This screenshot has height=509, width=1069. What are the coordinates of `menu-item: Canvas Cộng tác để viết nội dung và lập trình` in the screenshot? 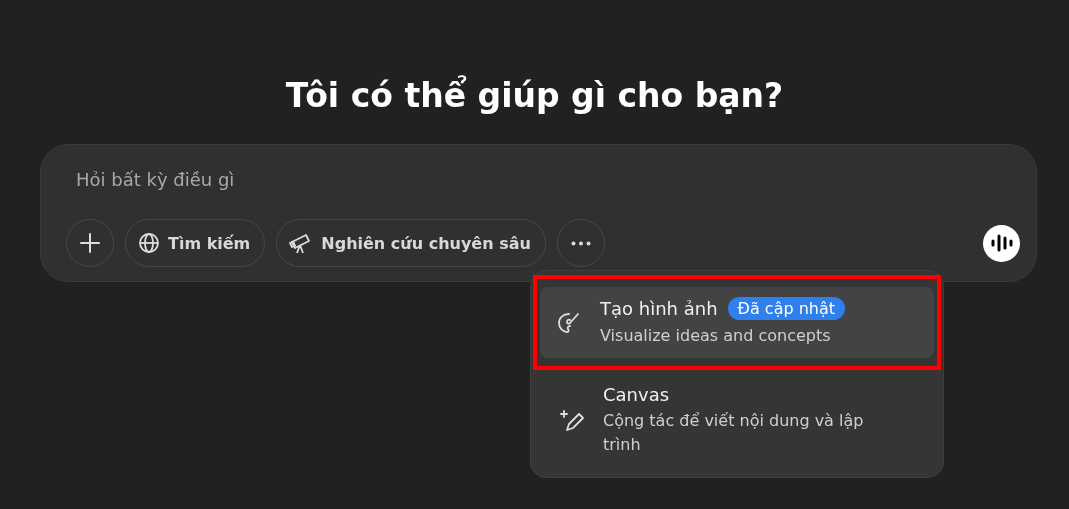 It's located at (737, 420).